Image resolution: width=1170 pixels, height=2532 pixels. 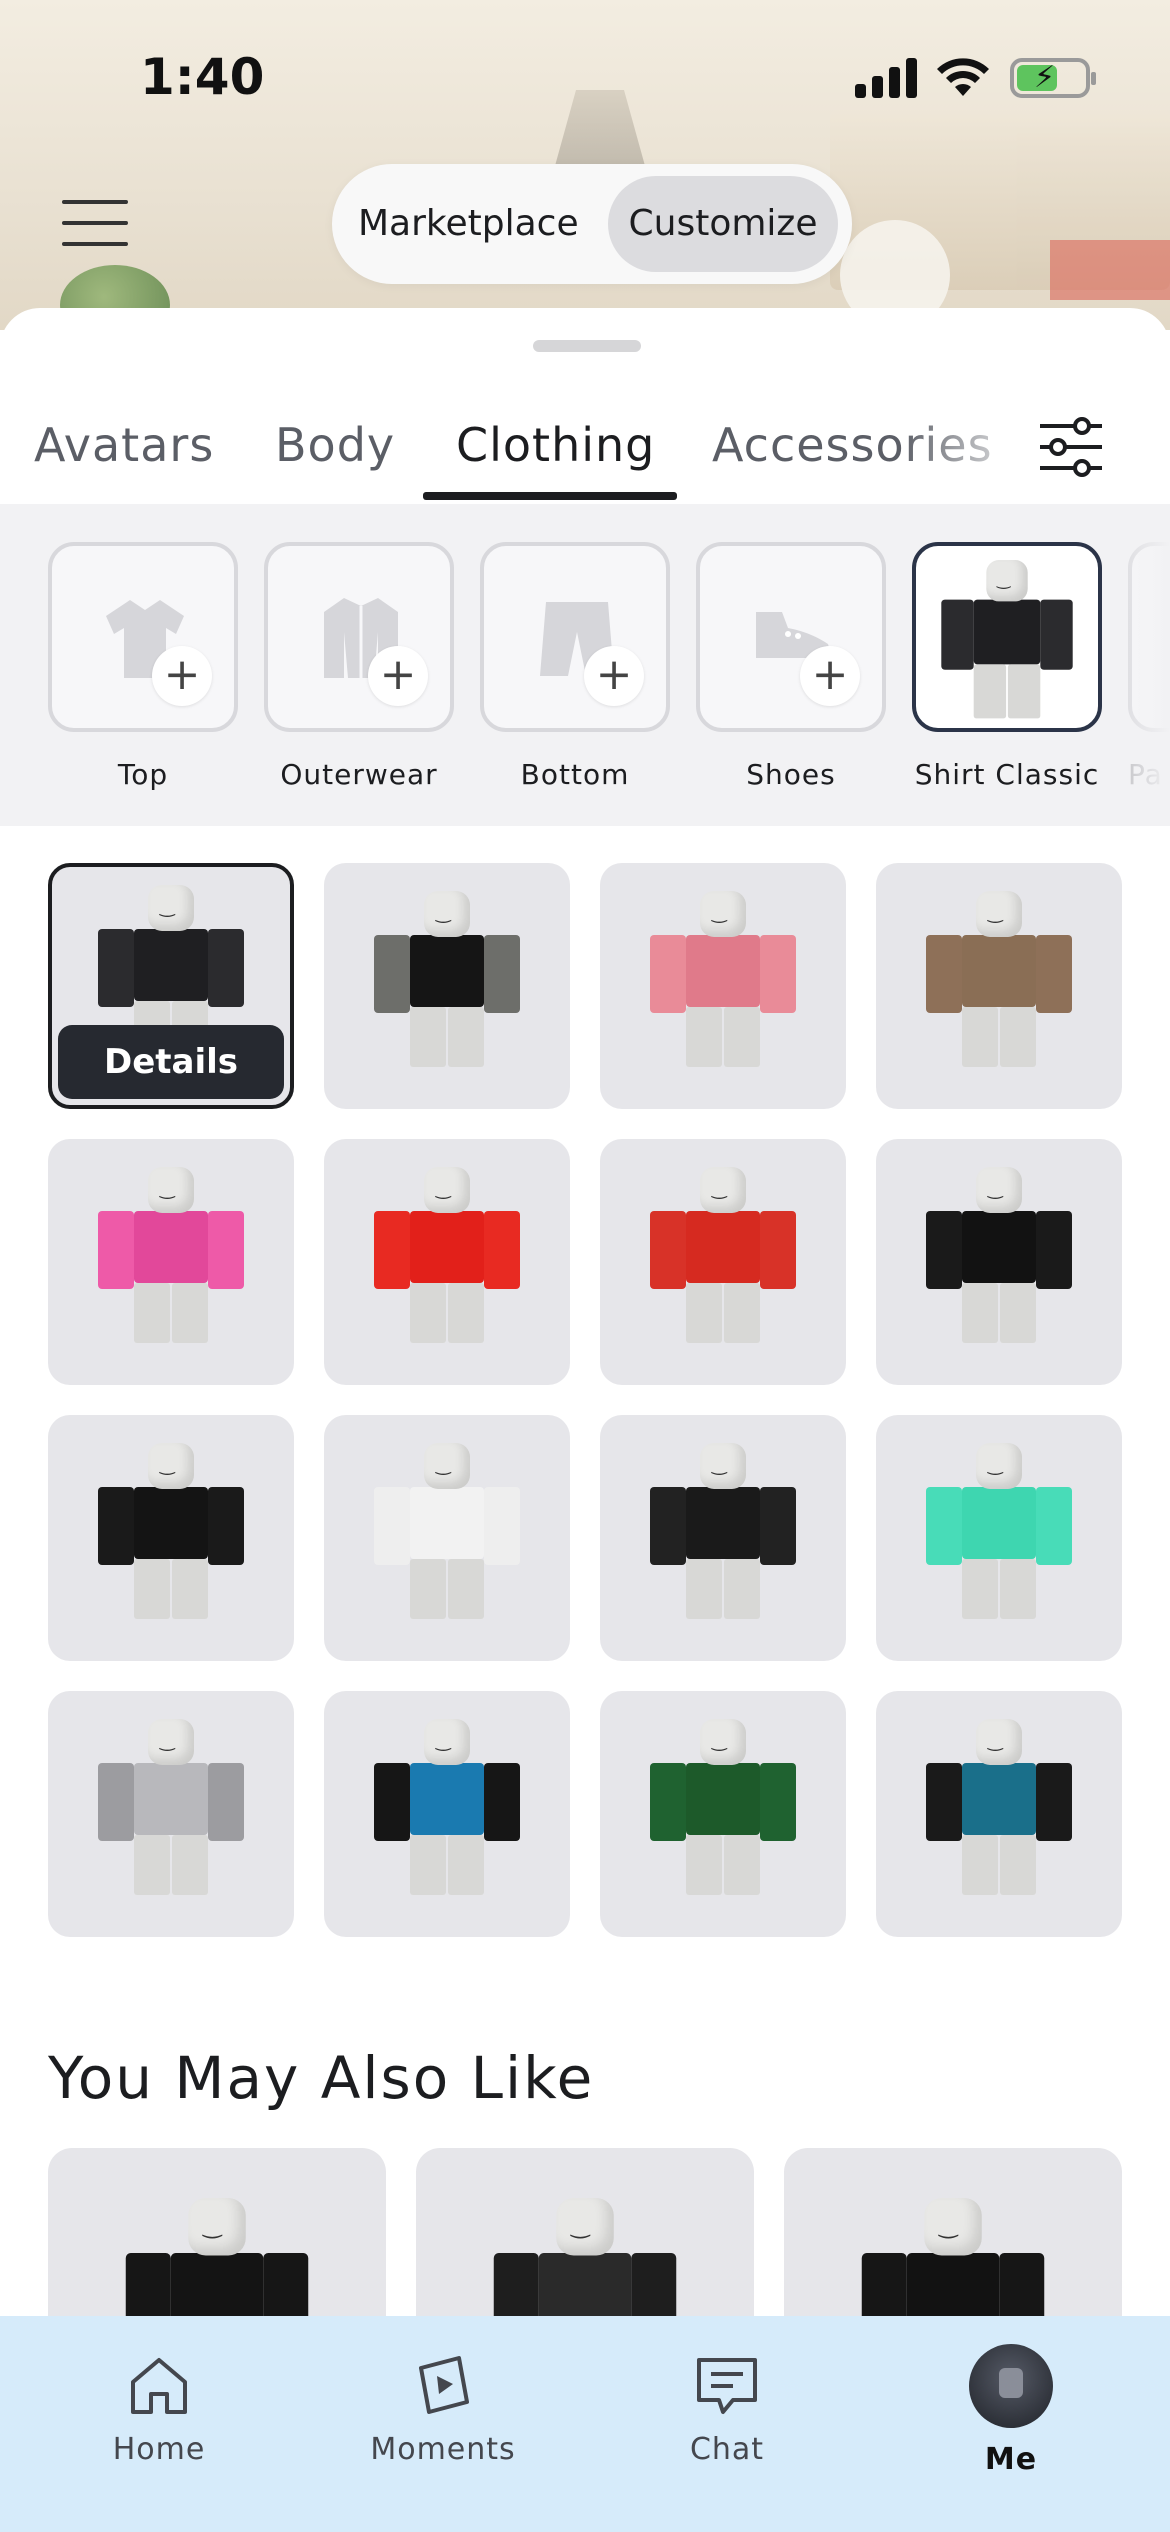 What do you see at coordinates (443, 2449) in the screenshot?
I see `nav-label: Moments` at bounding box center [443, 2449].